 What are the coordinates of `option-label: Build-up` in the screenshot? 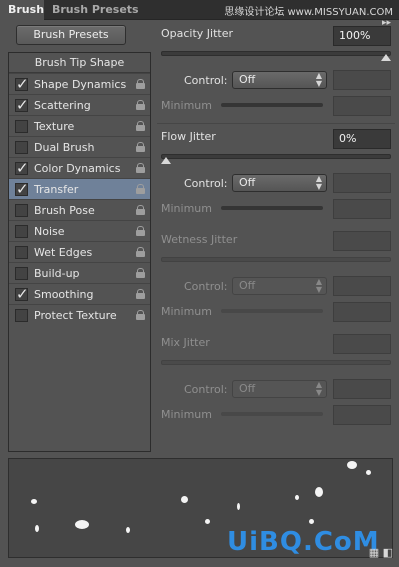 It's located at (57, 273).